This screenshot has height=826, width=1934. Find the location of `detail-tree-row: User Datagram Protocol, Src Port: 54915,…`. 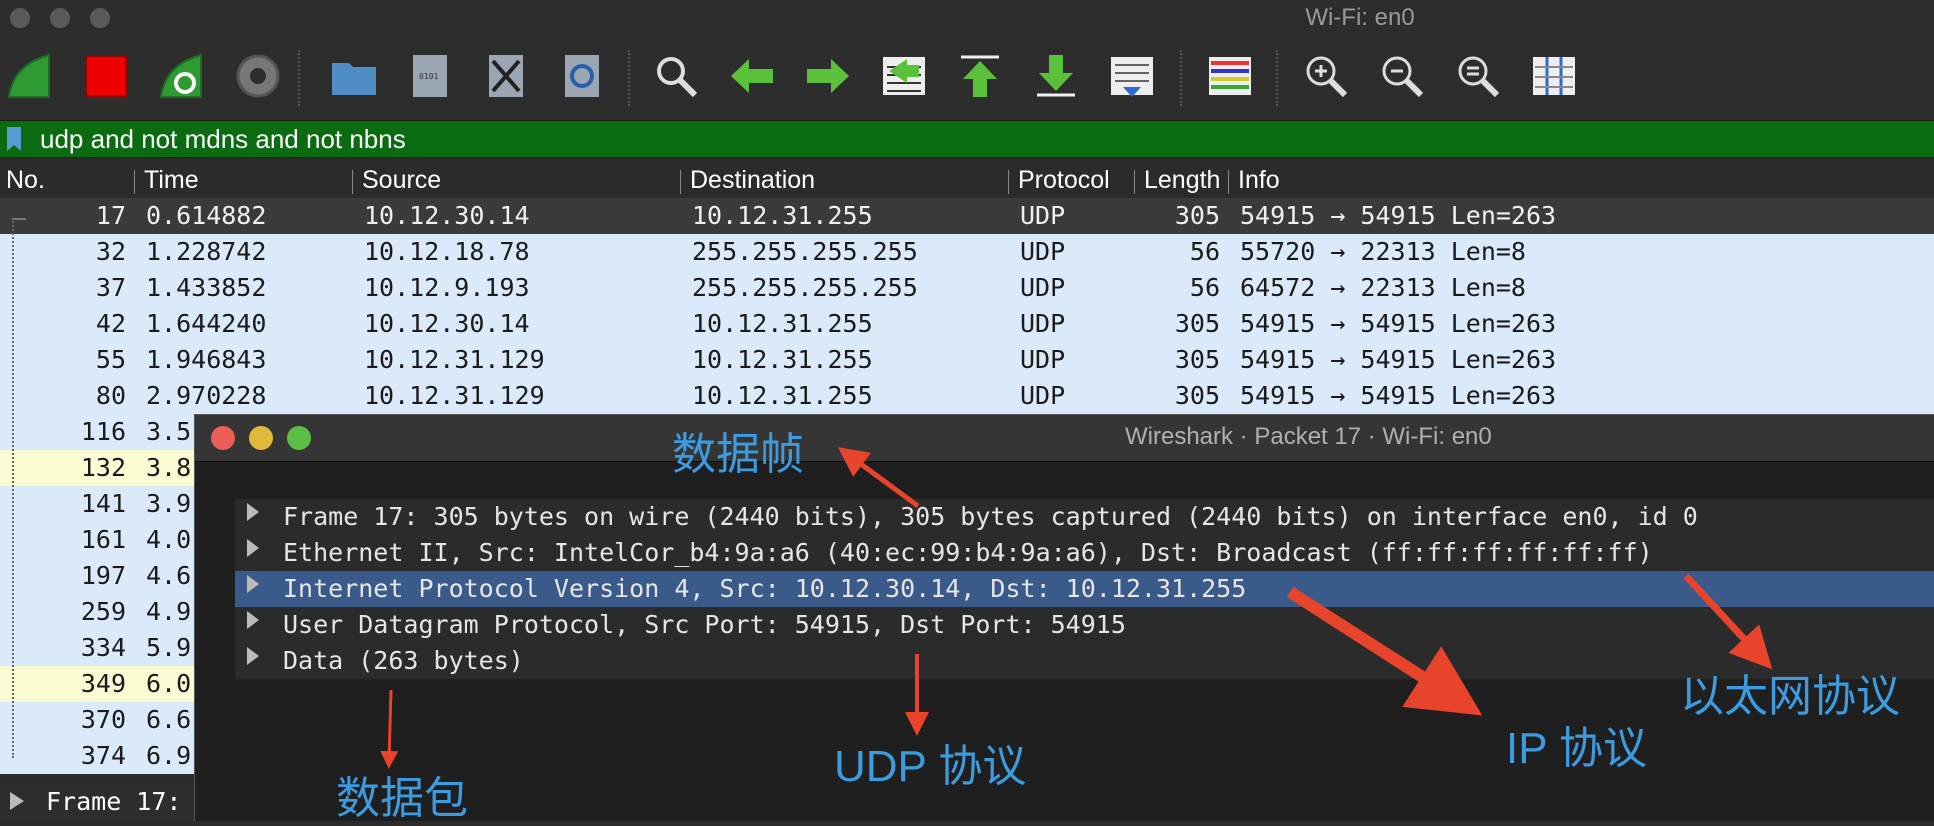

detail-tree-row: User Datagram Protocol, Src Port: 54915,… is located at coordinates (1084, 625).